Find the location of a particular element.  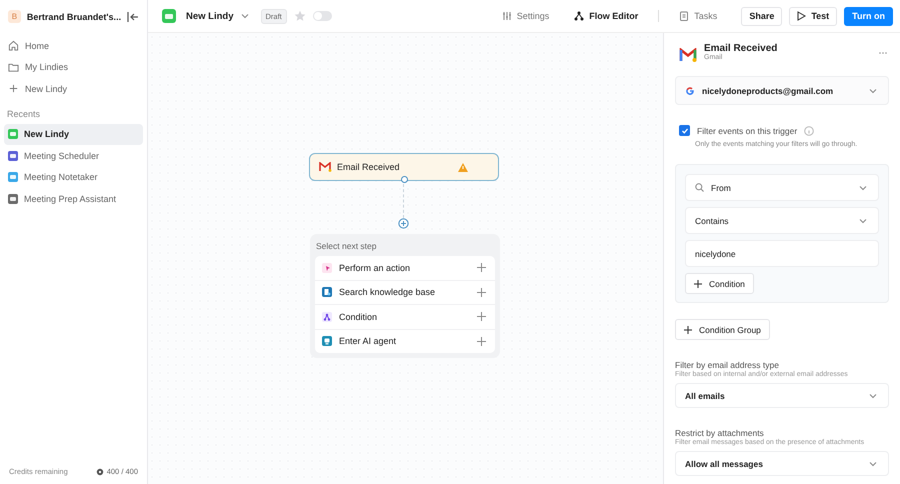

add-step-icon is located at coordinates (403, 223).